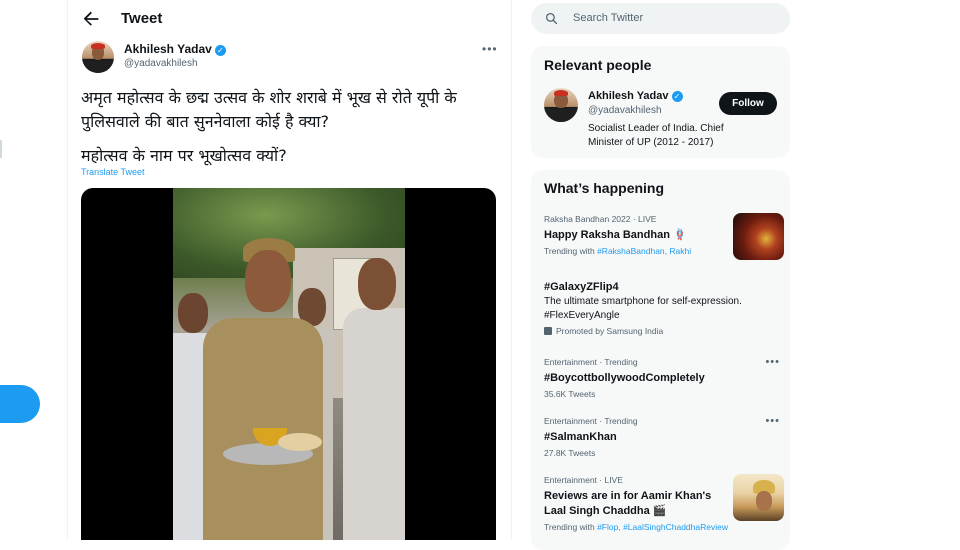 This screenshot has width=960, height=550. Describe the element at coordinates (628, 96) in the screenshot. I see `relevant-person-name-text: Akhilesh Yadav` at that location.